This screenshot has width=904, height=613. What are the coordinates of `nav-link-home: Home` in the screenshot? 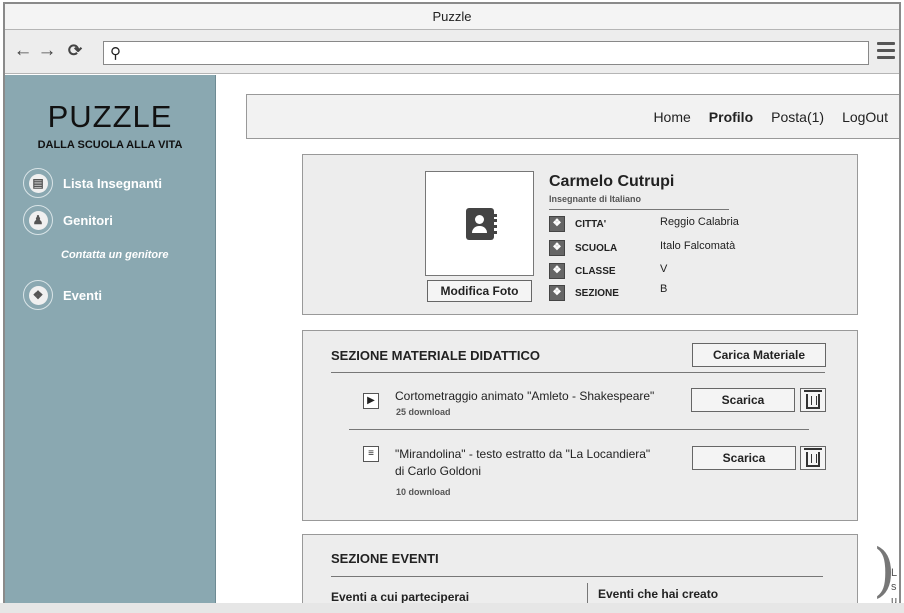 It's located at (671, 117).